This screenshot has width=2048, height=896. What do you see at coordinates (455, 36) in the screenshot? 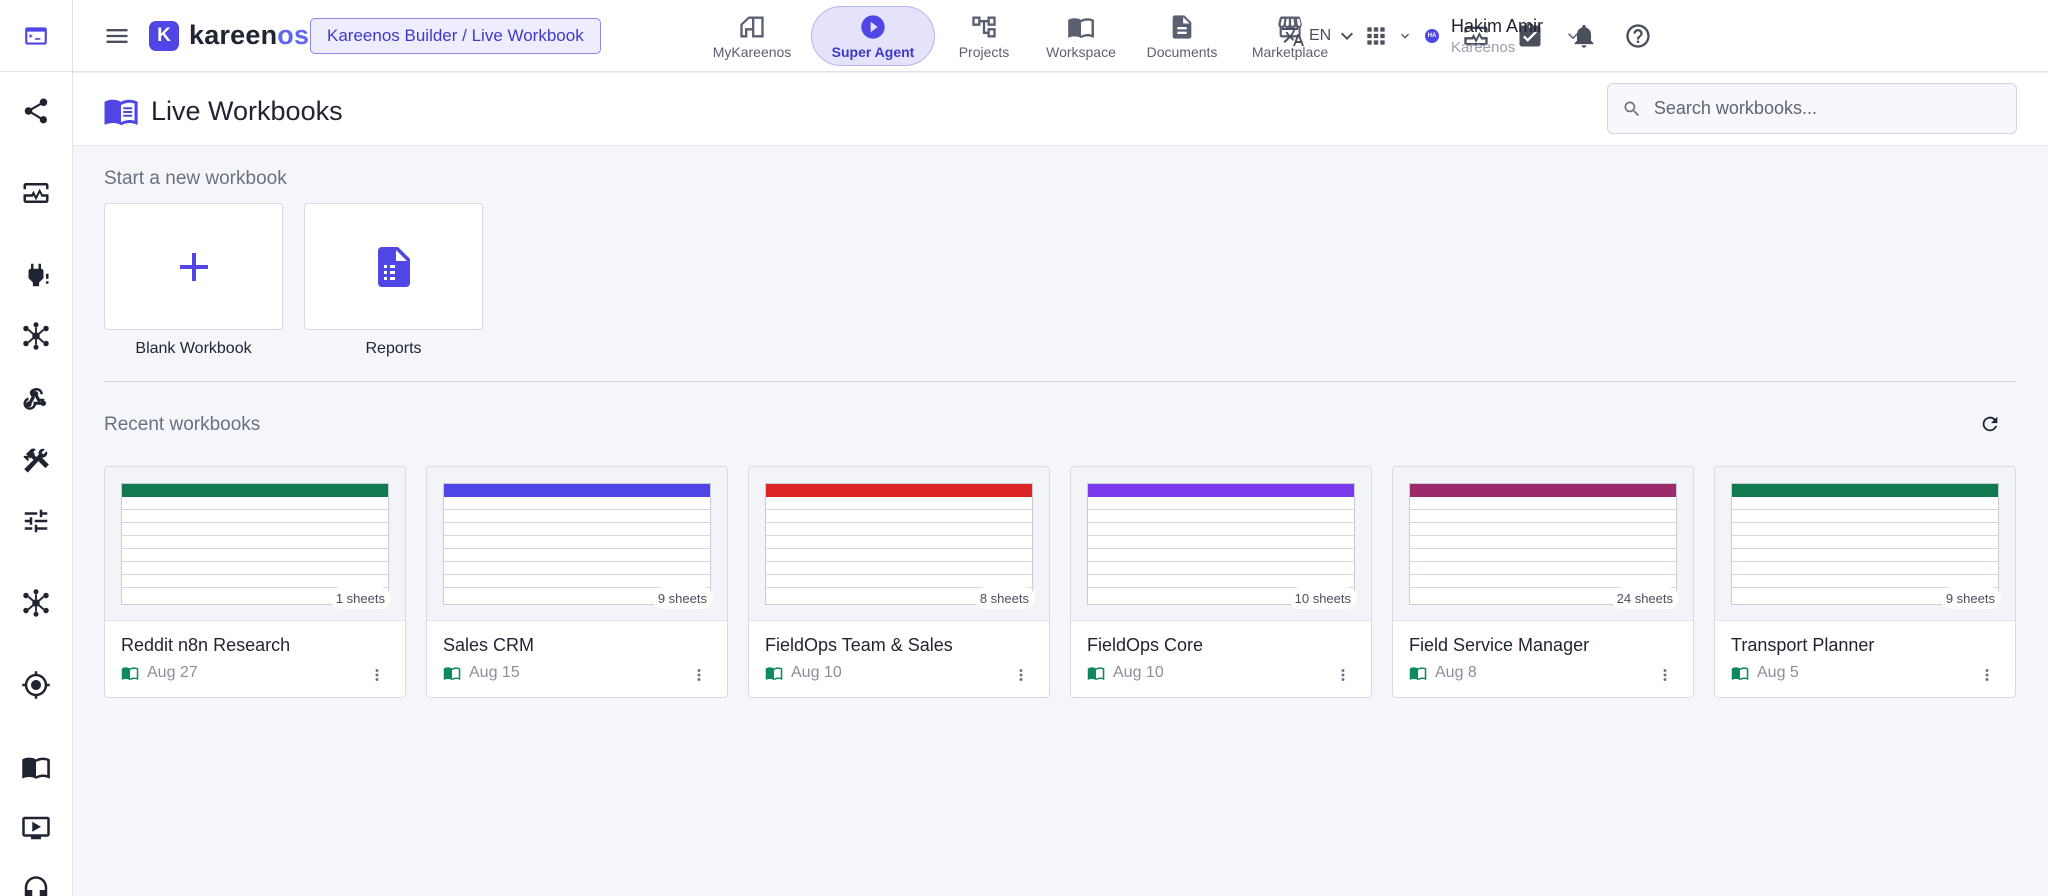
I see `breadcrumb: Kareenos Builder / Live Workbook` at bounding box center [455, 36].